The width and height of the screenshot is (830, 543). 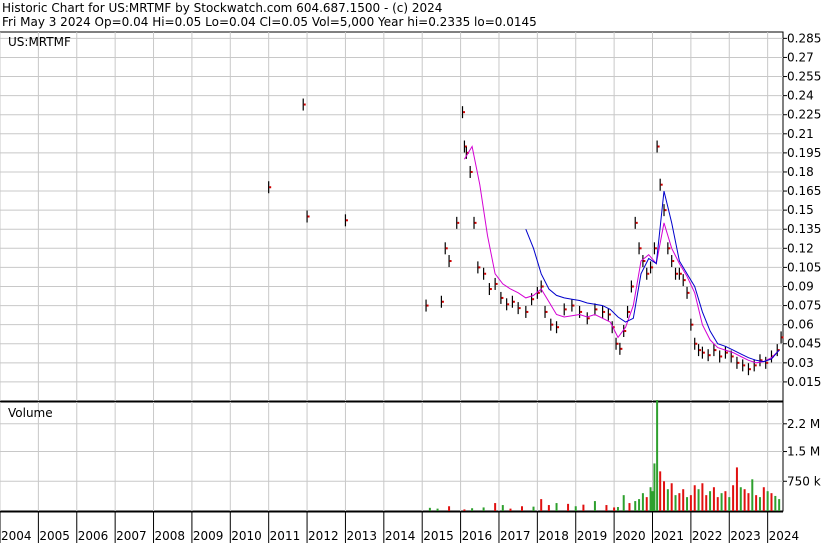 What do you see at coordinates (39, 42) in the screenshot?
I see `price-panel-label: US:MRTMF` at bounding box center [39, 42].